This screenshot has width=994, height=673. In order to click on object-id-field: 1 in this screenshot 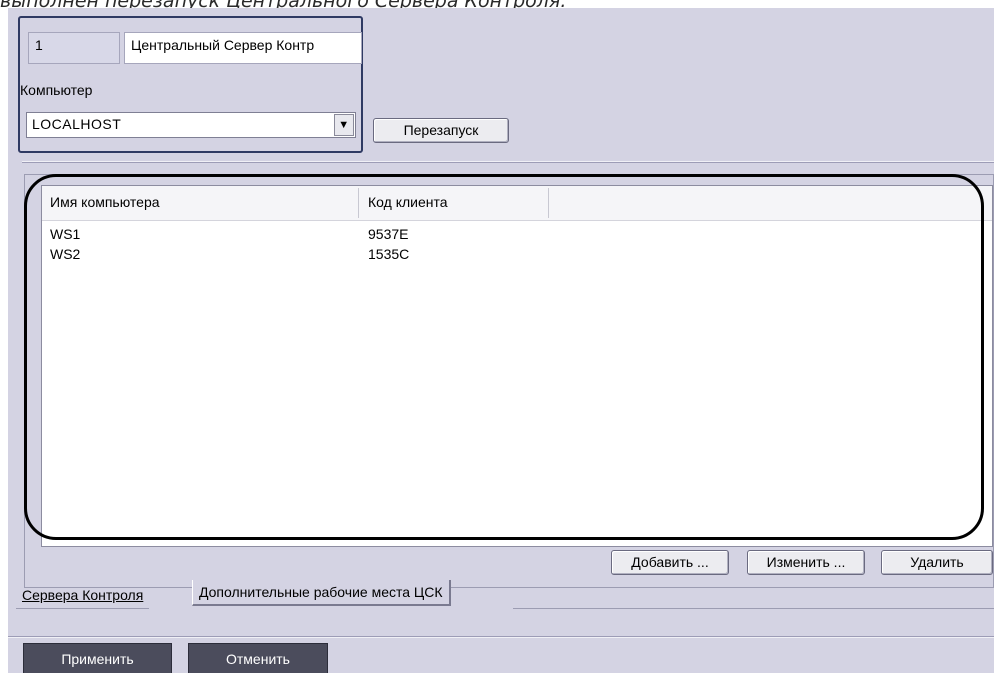, I will do `click(74, 48)`.